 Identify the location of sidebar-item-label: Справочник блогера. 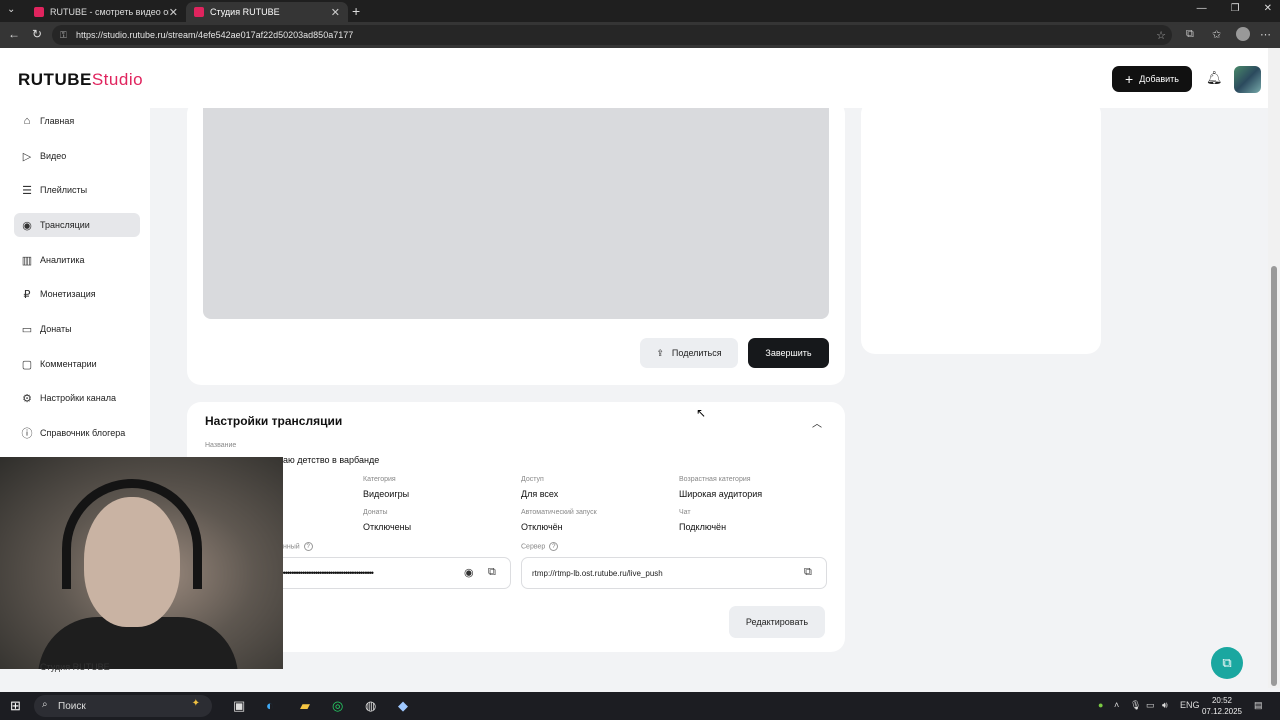
(83, 433).